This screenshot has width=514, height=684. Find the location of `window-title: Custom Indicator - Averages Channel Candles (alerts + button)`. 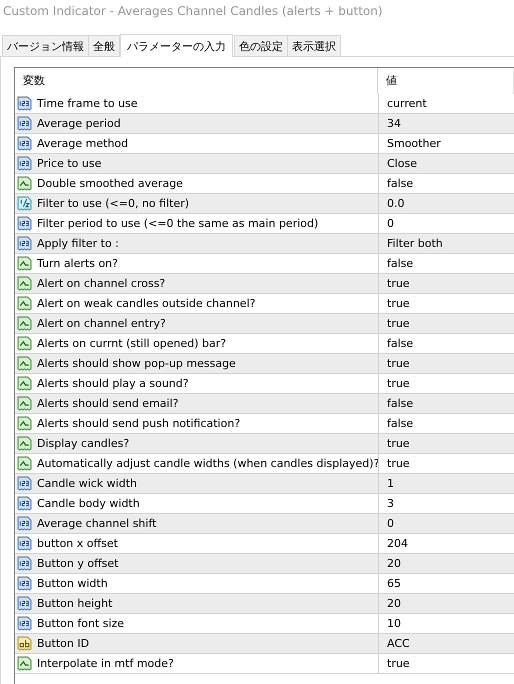

window-title: Custom Indicator - Averages Channel Candles (alerts + button) is located at coordinates (193, 11).